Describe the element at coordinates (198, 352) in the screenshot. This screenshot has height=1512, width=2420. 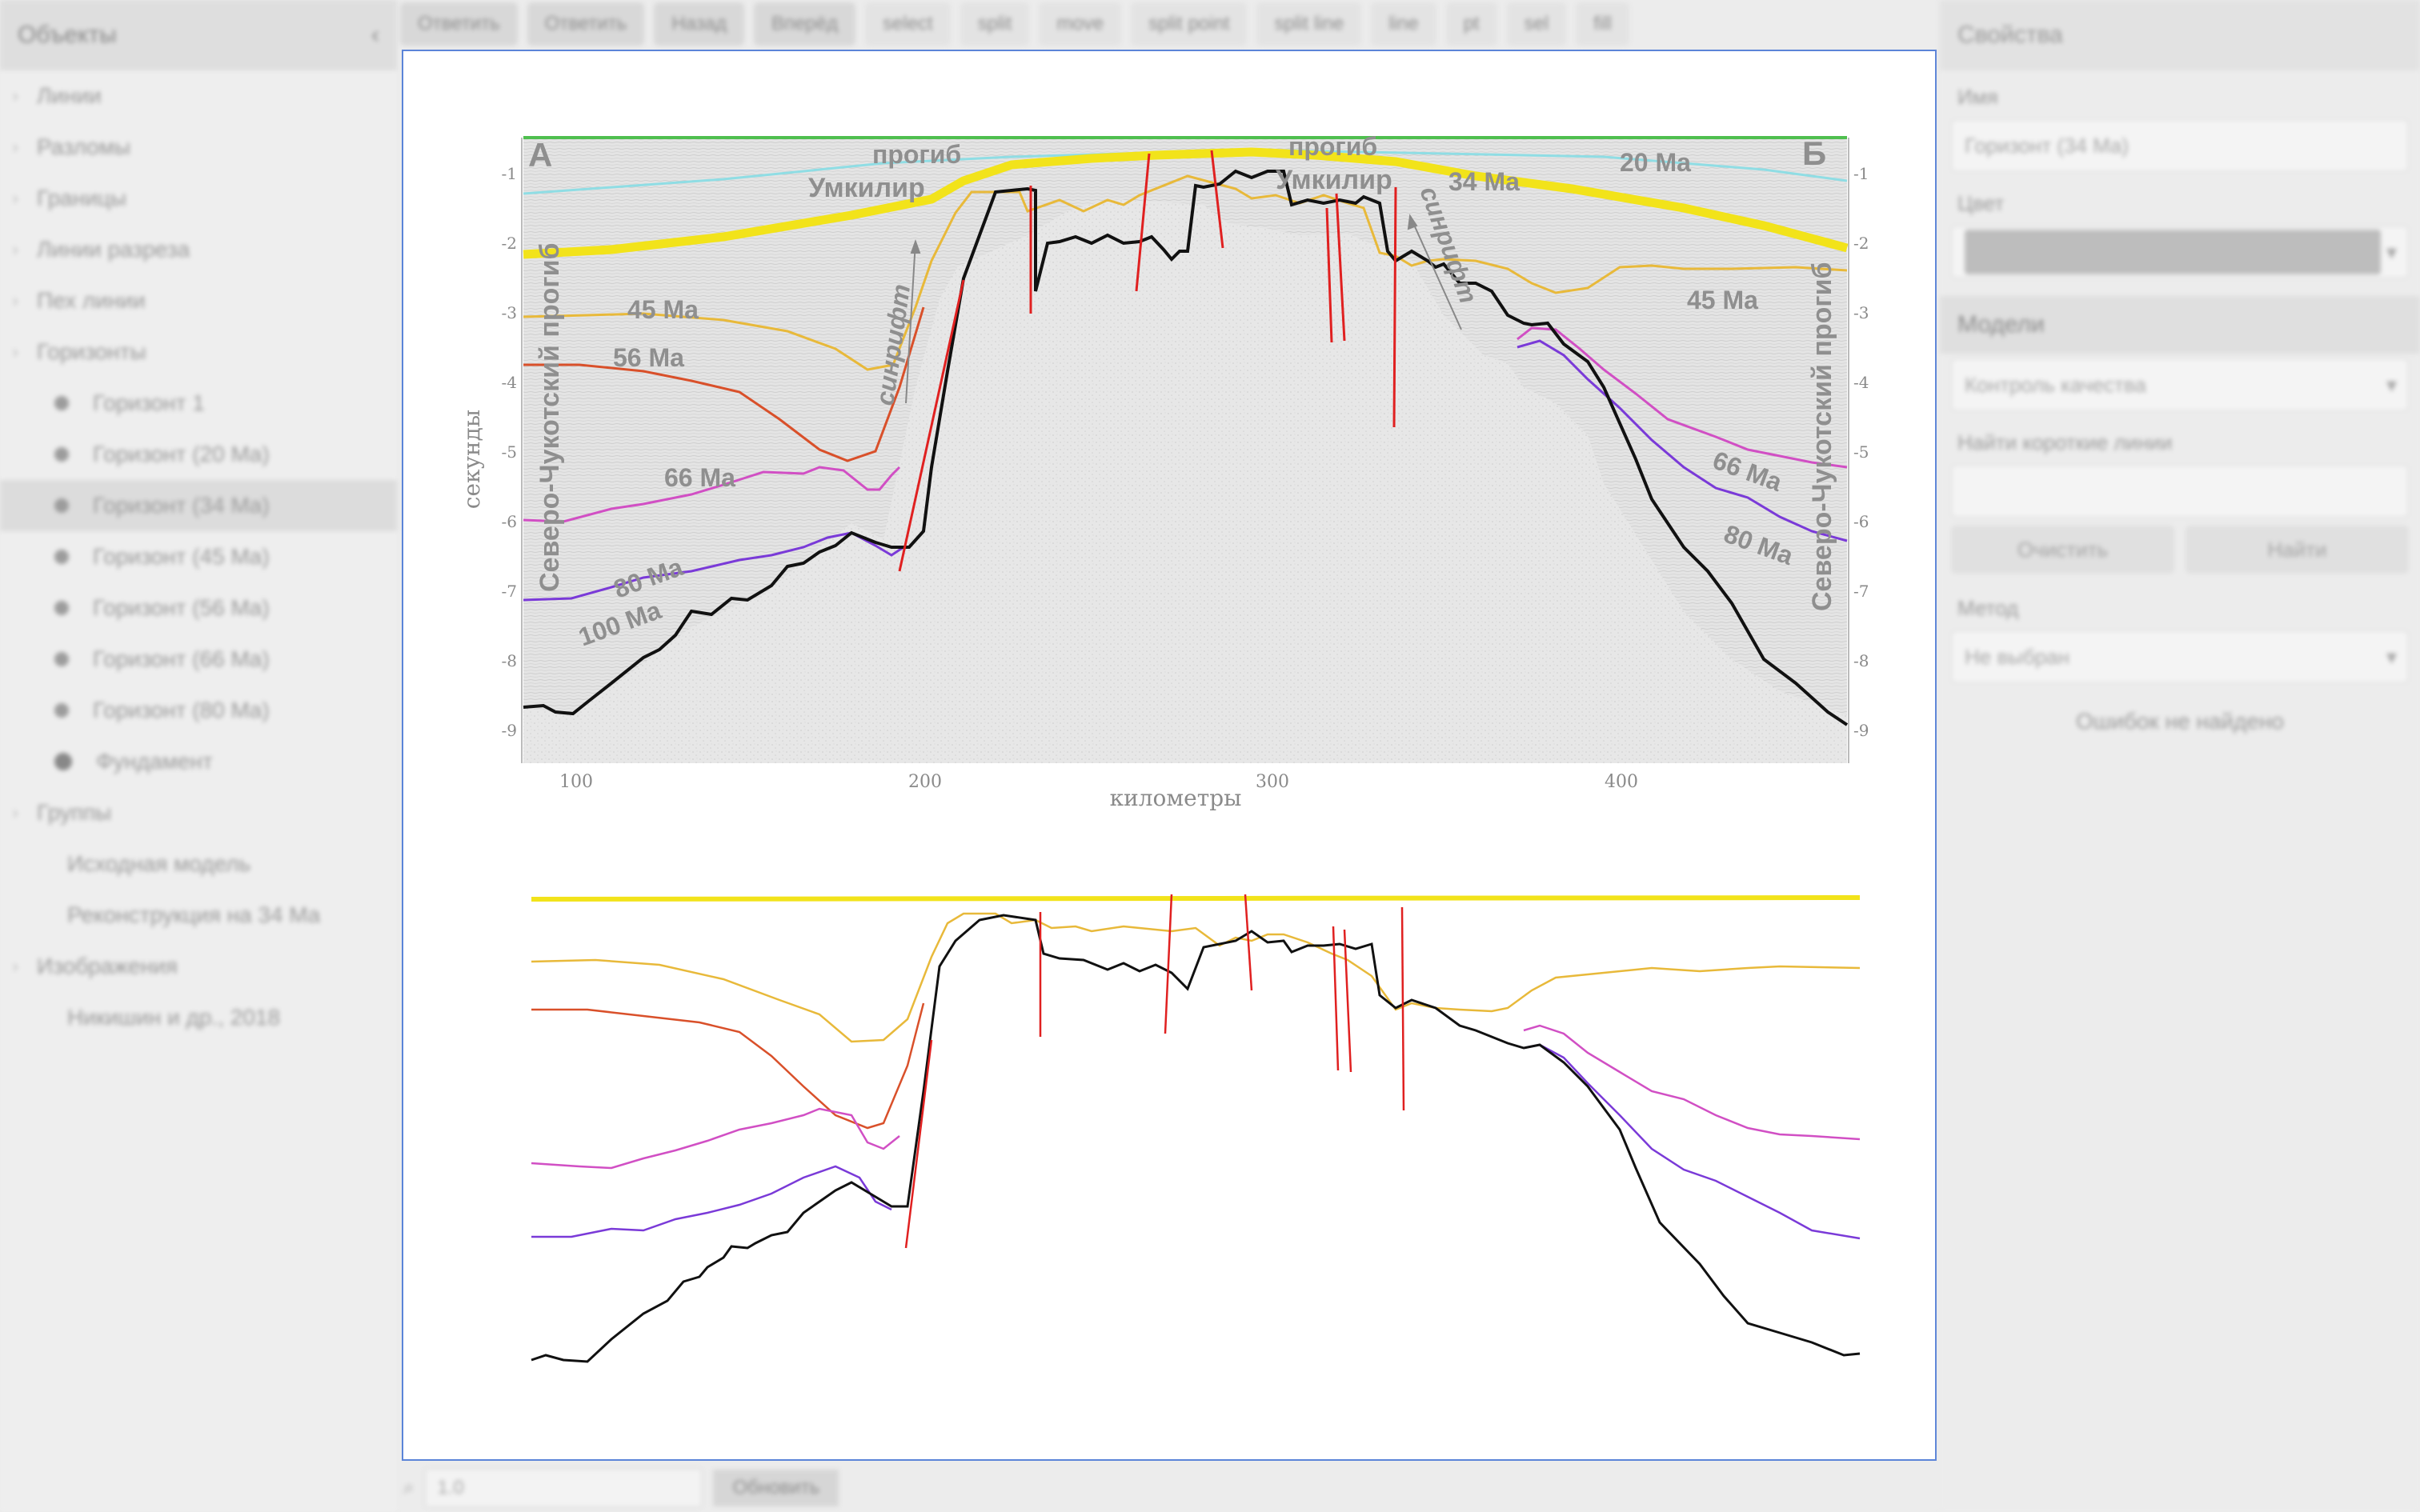
I see `tree-item: › Горизонты` at that location.